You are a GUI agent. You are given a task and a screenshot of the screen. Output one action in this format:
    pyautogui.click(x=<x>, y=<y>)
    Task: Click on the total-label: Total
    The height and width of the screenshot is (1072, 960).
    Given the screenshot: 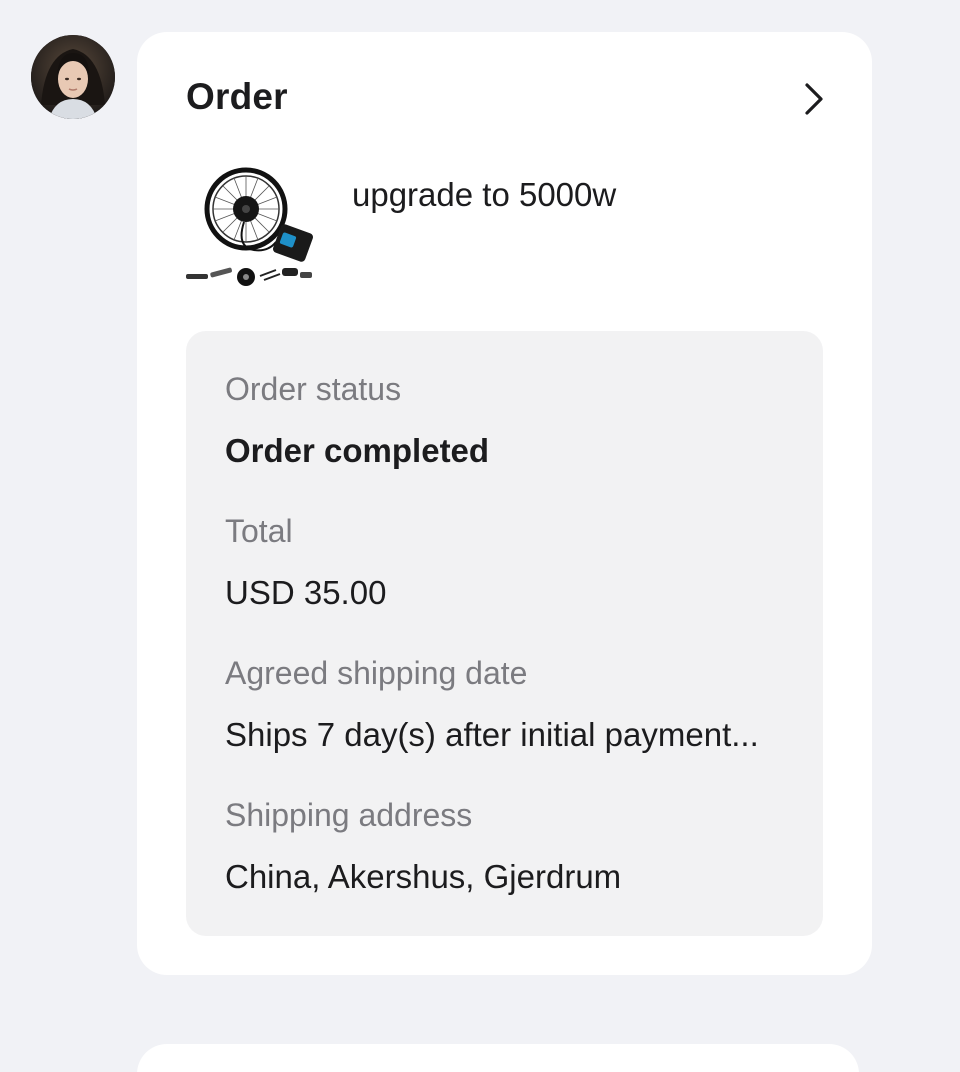 What is the action you would take?
    pyautogui.click(x=259, y=531)
    